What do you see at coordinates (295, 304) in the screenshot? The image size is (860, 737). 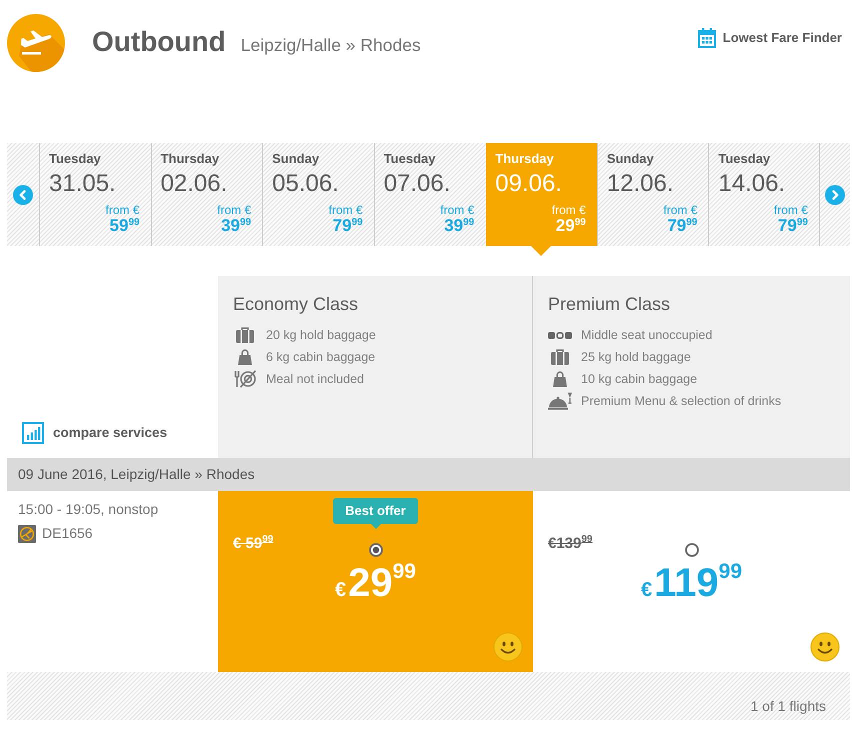 I see `class-title: Economy Class` at bounding box center [295, 304].